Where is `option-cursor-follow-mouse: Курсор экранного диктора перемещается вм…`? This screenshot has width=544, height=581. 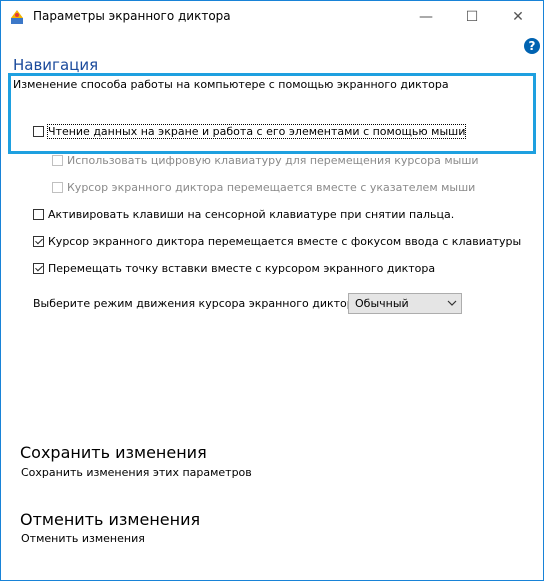
option-cursor-follow-mouse: Курсор экранного диктора перемещается вм… is located at coordinates (263, 187).